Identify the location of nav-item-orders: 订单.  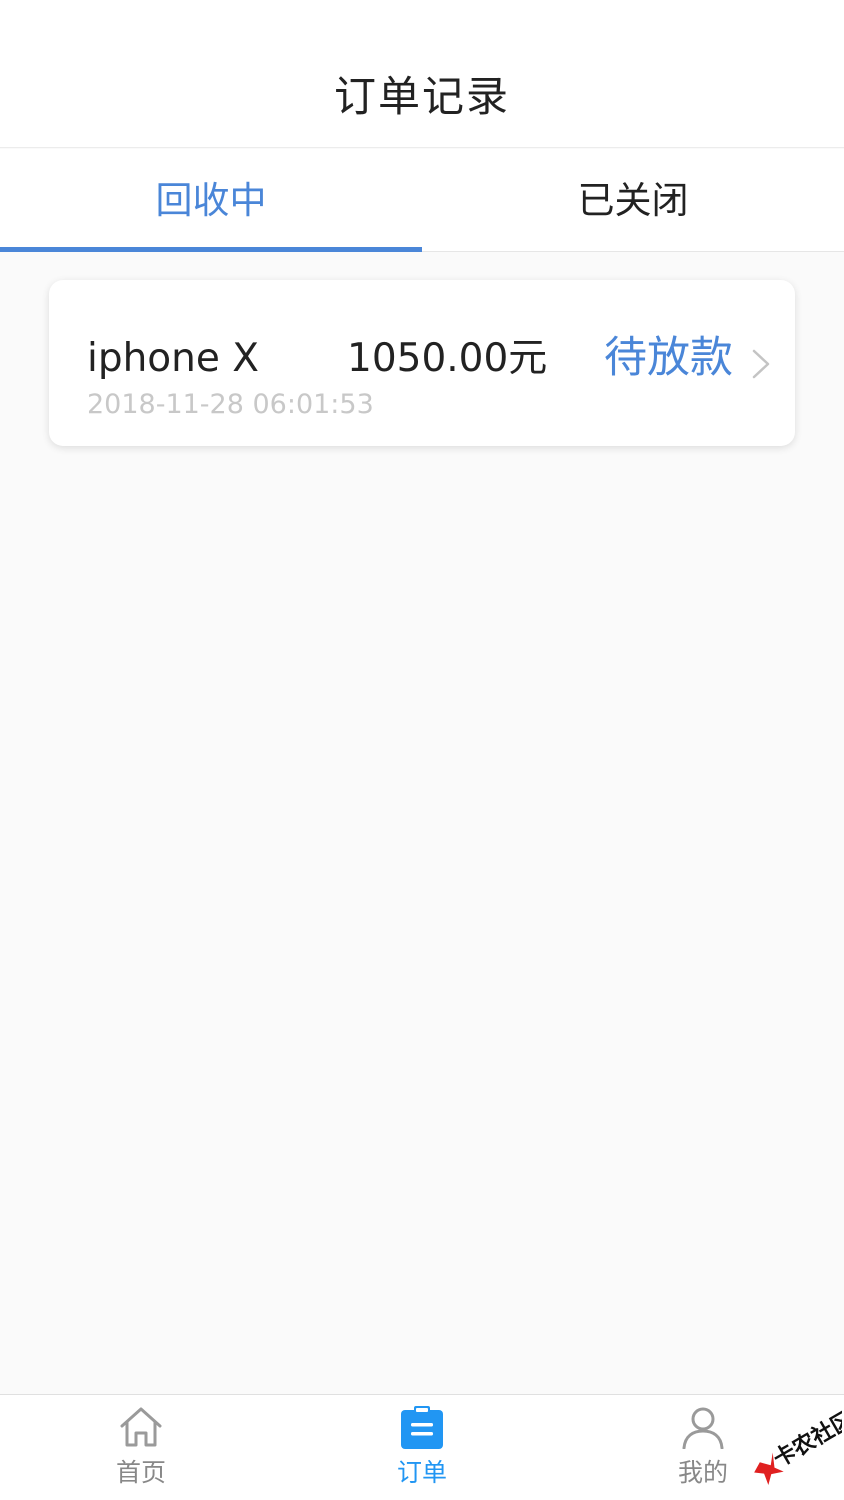
(422, 1447).